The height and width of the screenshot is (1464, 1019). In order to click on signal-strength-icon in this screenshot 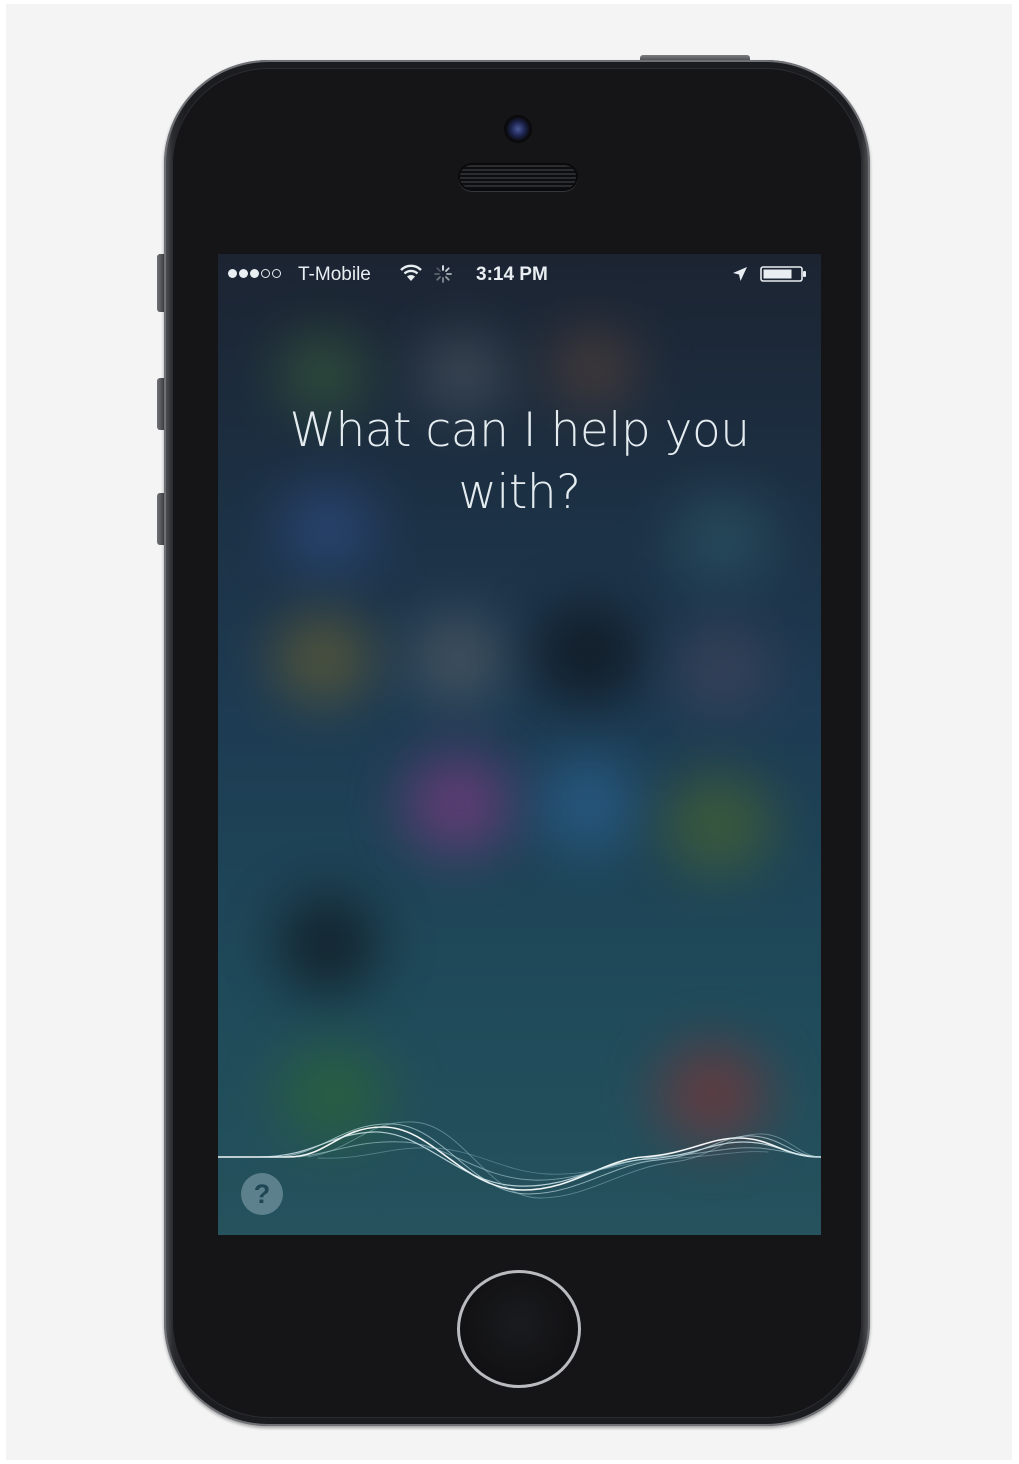, I will do `click(254, 273)`.